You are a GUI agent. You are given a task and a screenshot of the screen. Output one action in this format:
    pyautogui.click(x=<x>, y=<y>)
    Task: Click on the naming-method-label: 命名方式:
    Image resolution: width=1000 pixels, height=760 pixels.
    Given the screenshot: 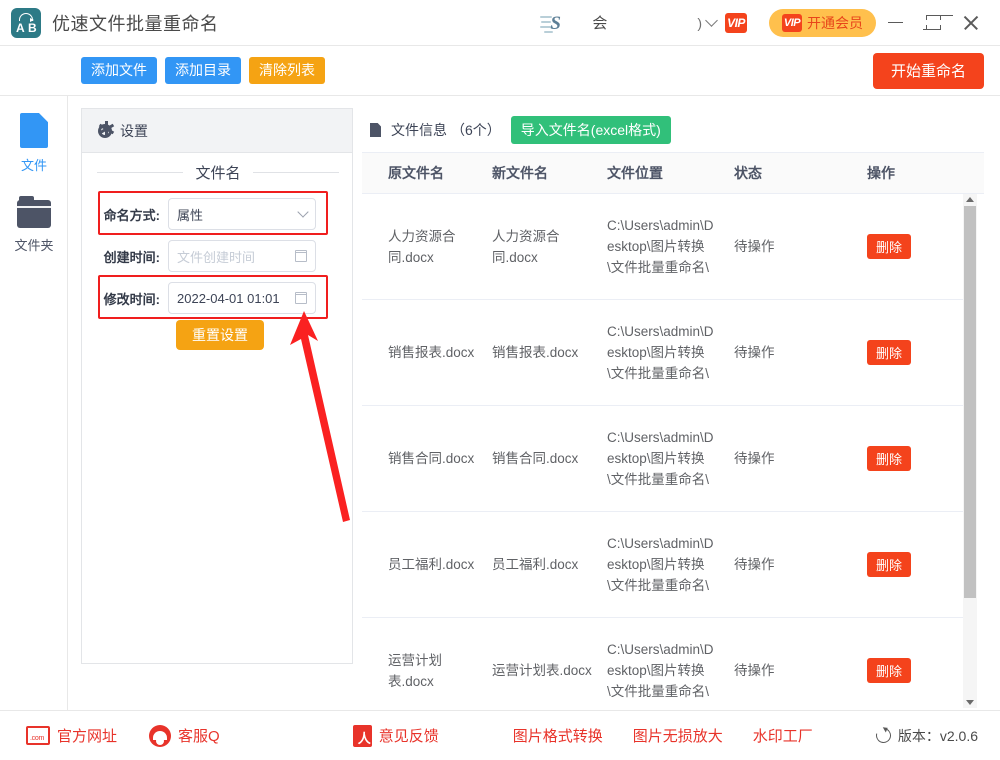 What is the action you would take?
    pyautogui.click(x=131, y=215)
    